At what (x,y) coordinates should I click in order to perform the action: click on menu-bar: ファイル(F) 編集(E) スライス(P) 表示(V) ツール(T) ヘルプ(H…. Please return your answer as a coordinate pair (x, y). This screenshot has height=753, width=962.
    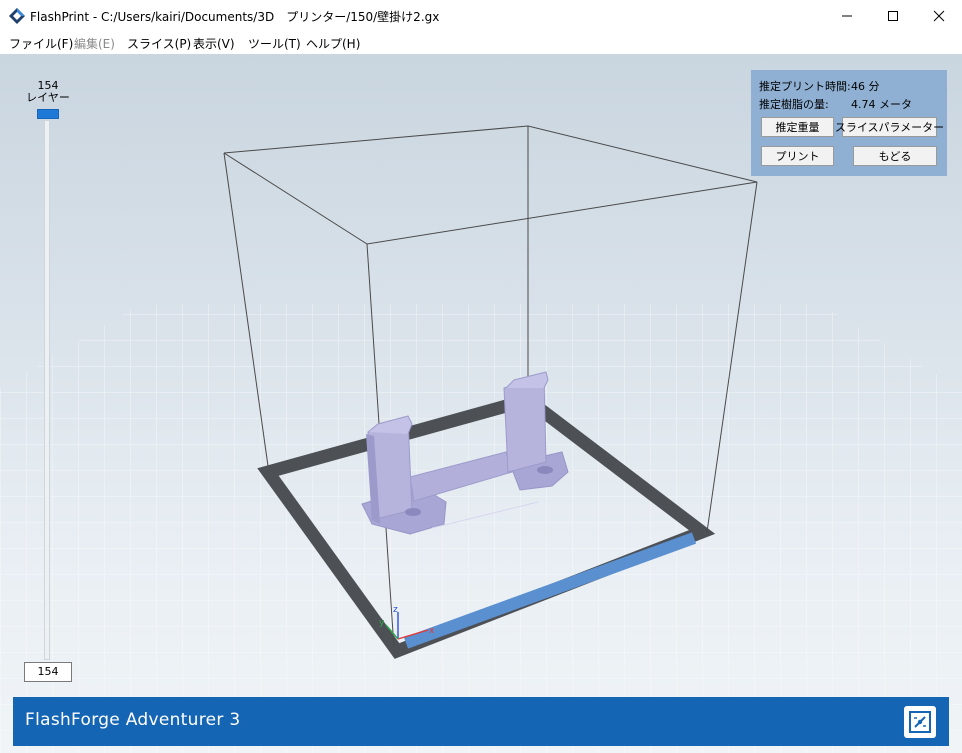
    Looking at the image, I should click on (481, 43).